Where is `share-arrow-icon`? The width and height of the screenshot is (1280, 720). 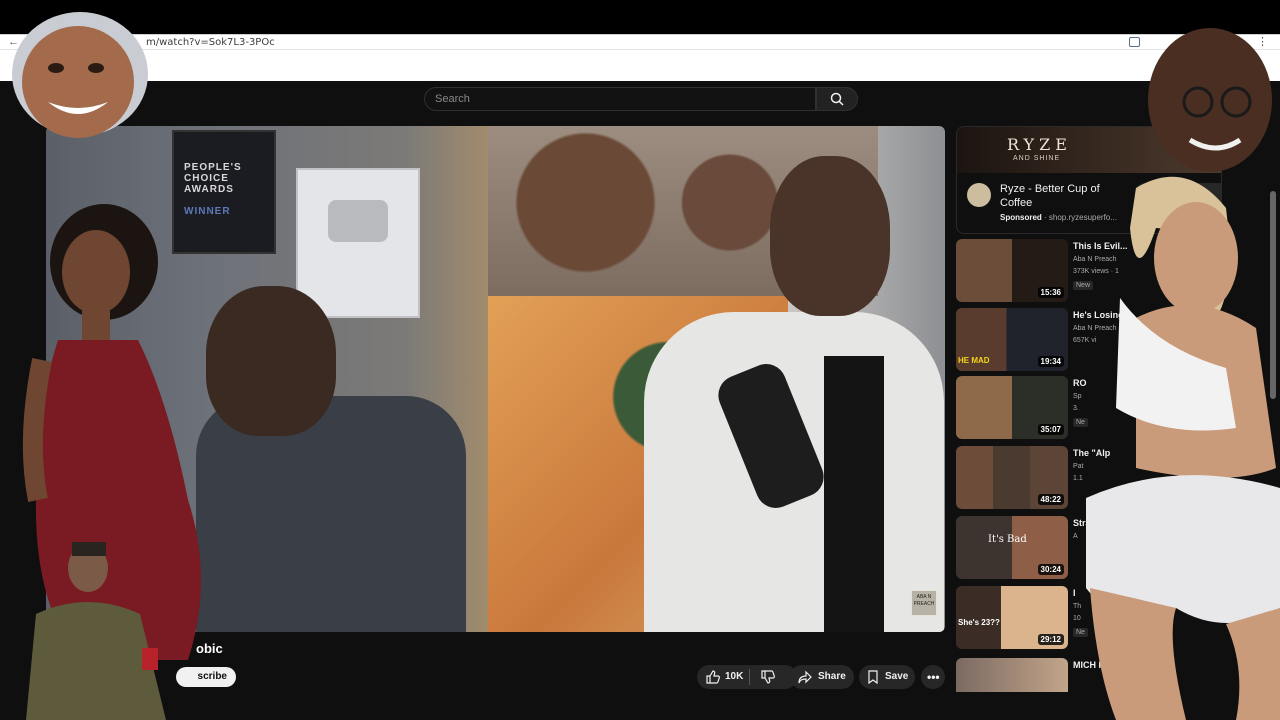
share-arrow-icon is located at coordinates (805, 677).